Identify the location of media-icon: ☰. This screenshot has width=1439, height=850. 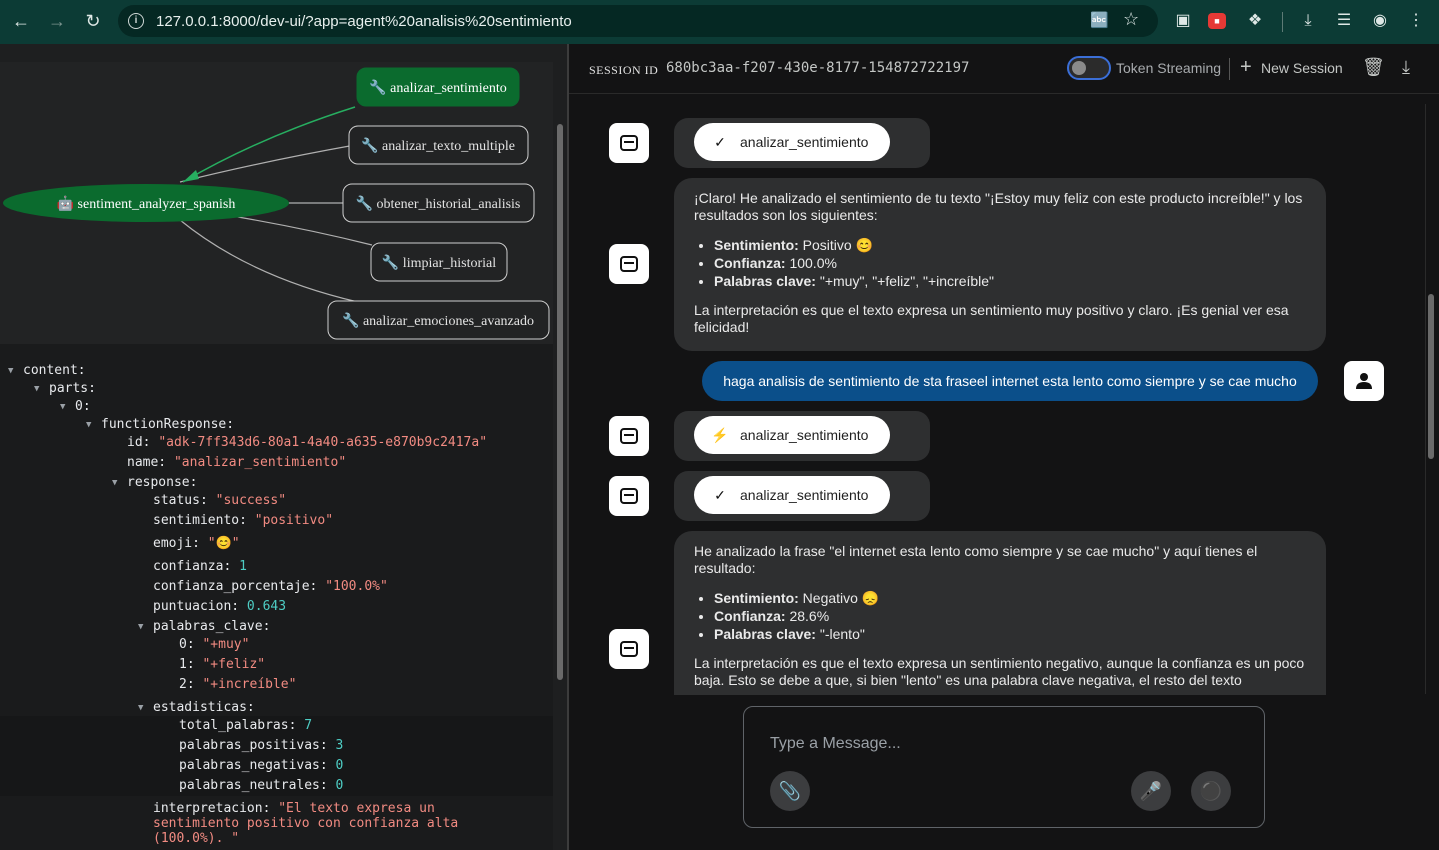
(1344, 21).